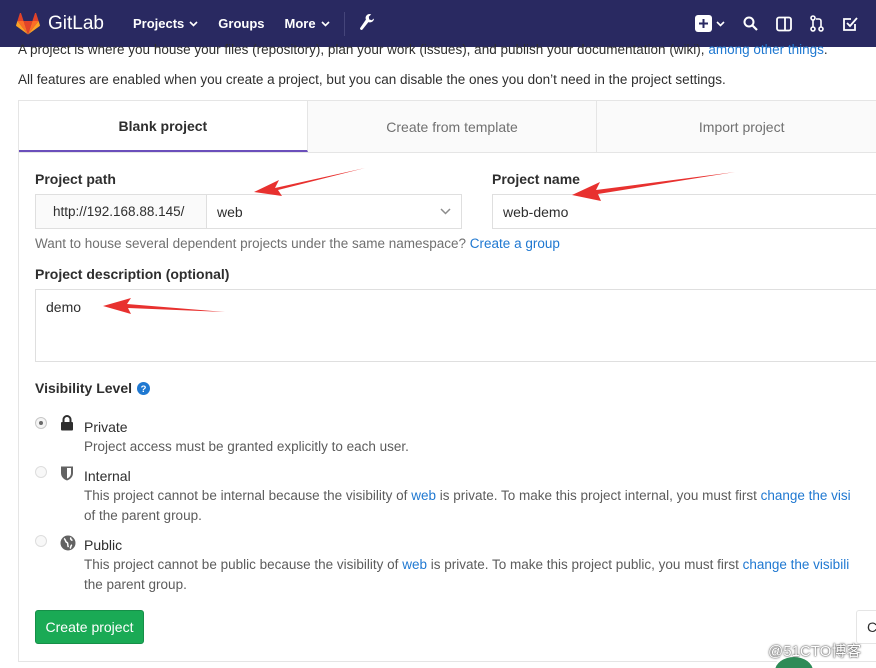 The image size is (876, 668). I want to click on globe-icon, so click(68, 544).